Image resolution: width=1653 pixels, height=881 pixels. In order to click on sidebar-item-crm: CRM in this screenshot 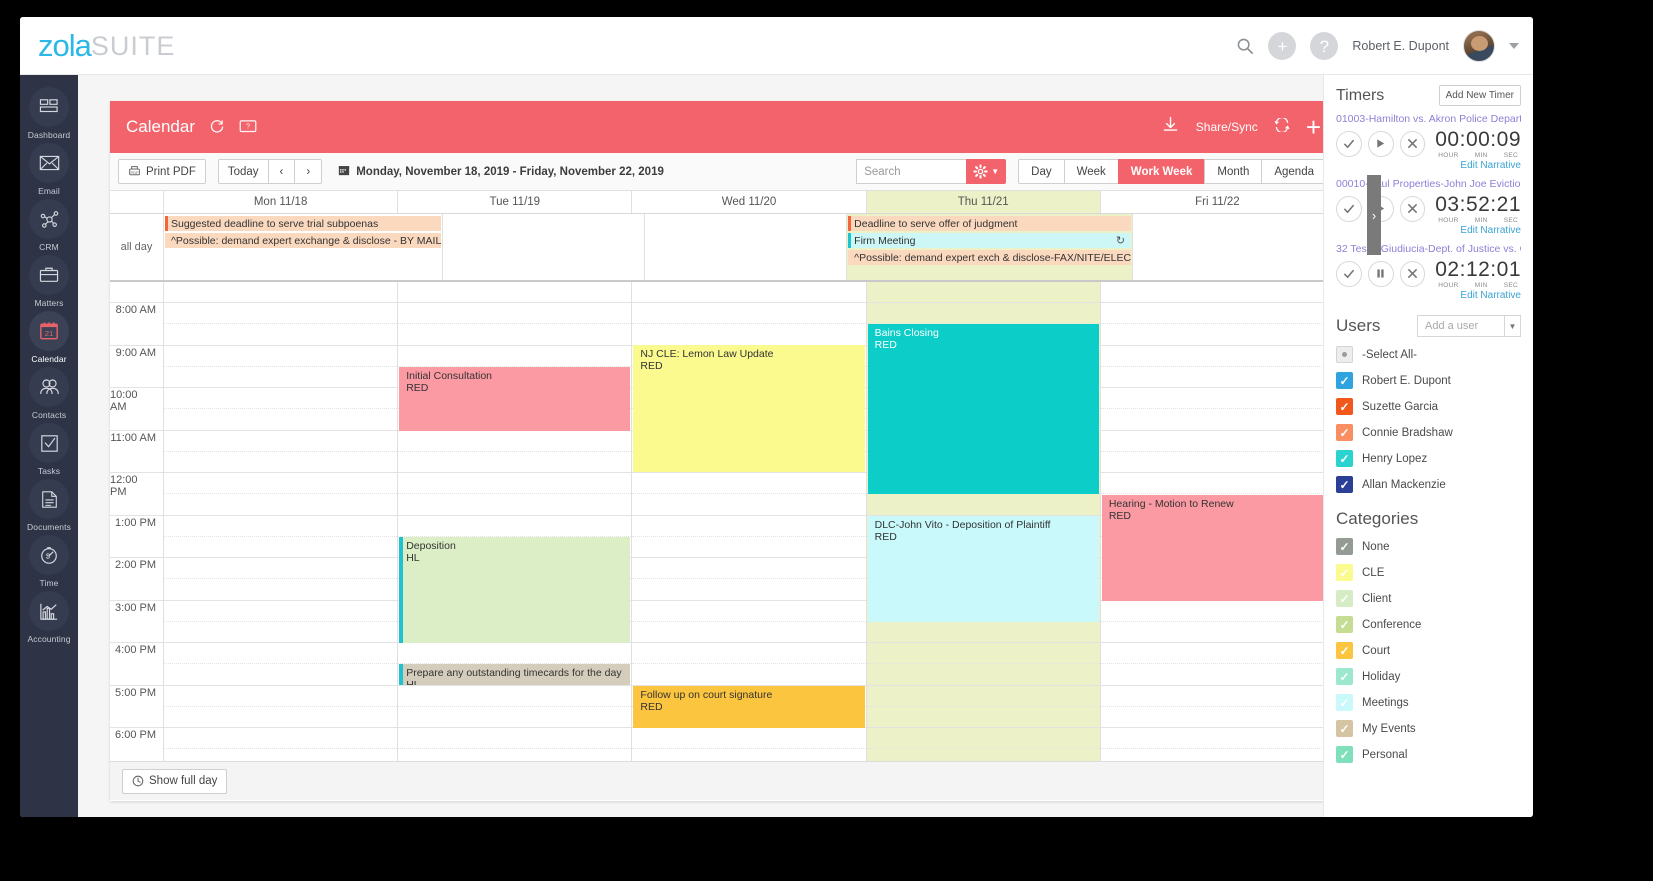, I will do `click(49, 225)`.